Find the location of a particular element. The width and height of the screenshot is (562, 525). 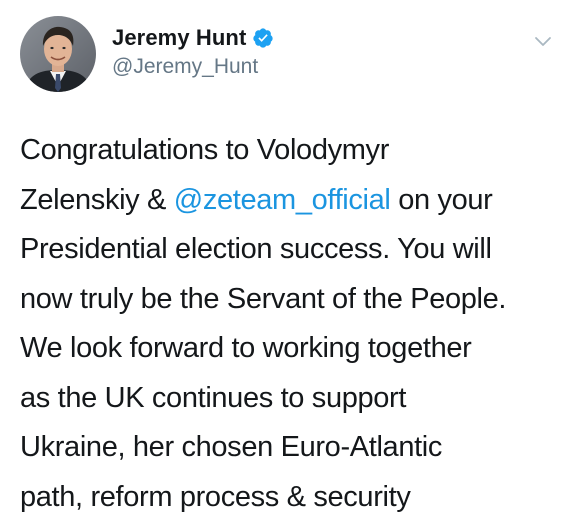

tweet-line-1: Congratulations to Volodymyr is located at coordinates (205, 150).